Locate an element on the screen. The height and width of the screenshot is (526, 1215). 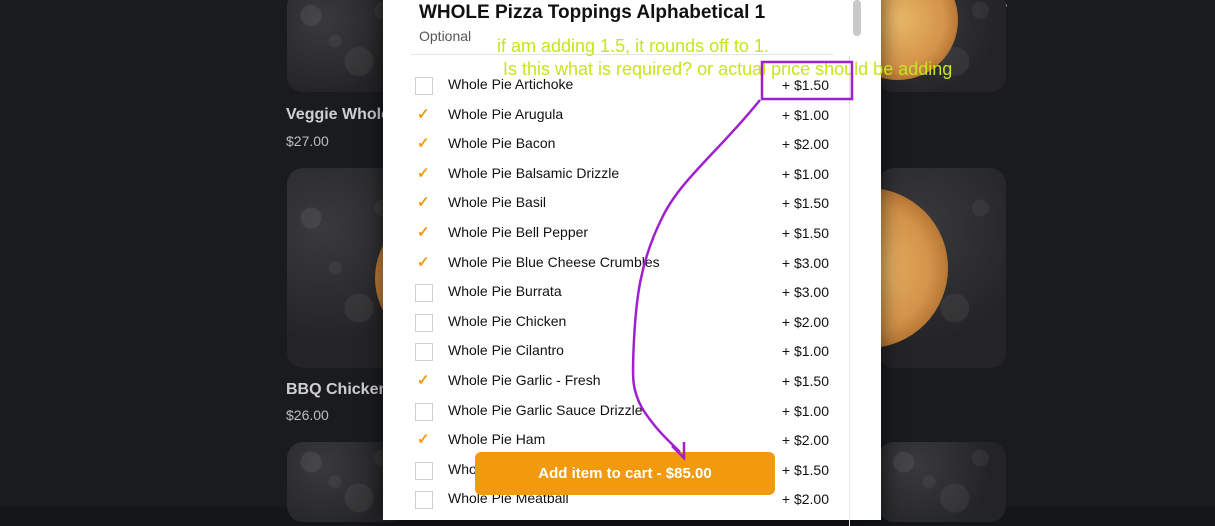
annotation-drawing is located at coordinates (742, 261).